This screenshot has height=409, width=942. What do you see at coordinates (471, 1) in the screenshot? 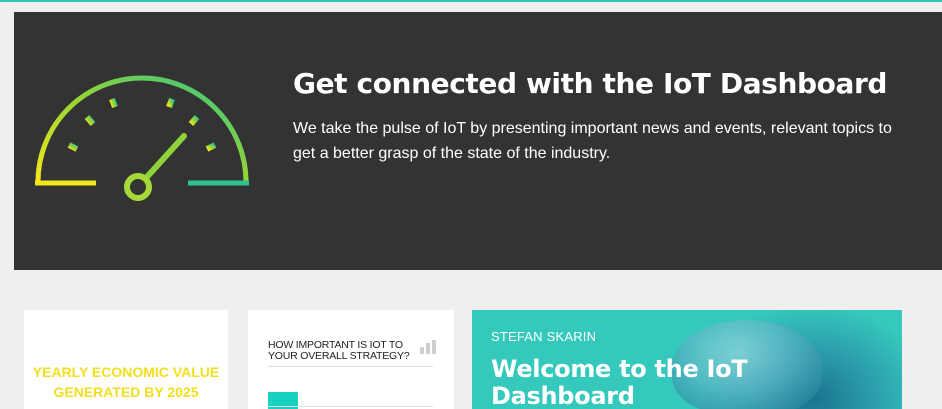
I see `top-accent-rule` at bounding box center [471, 1].